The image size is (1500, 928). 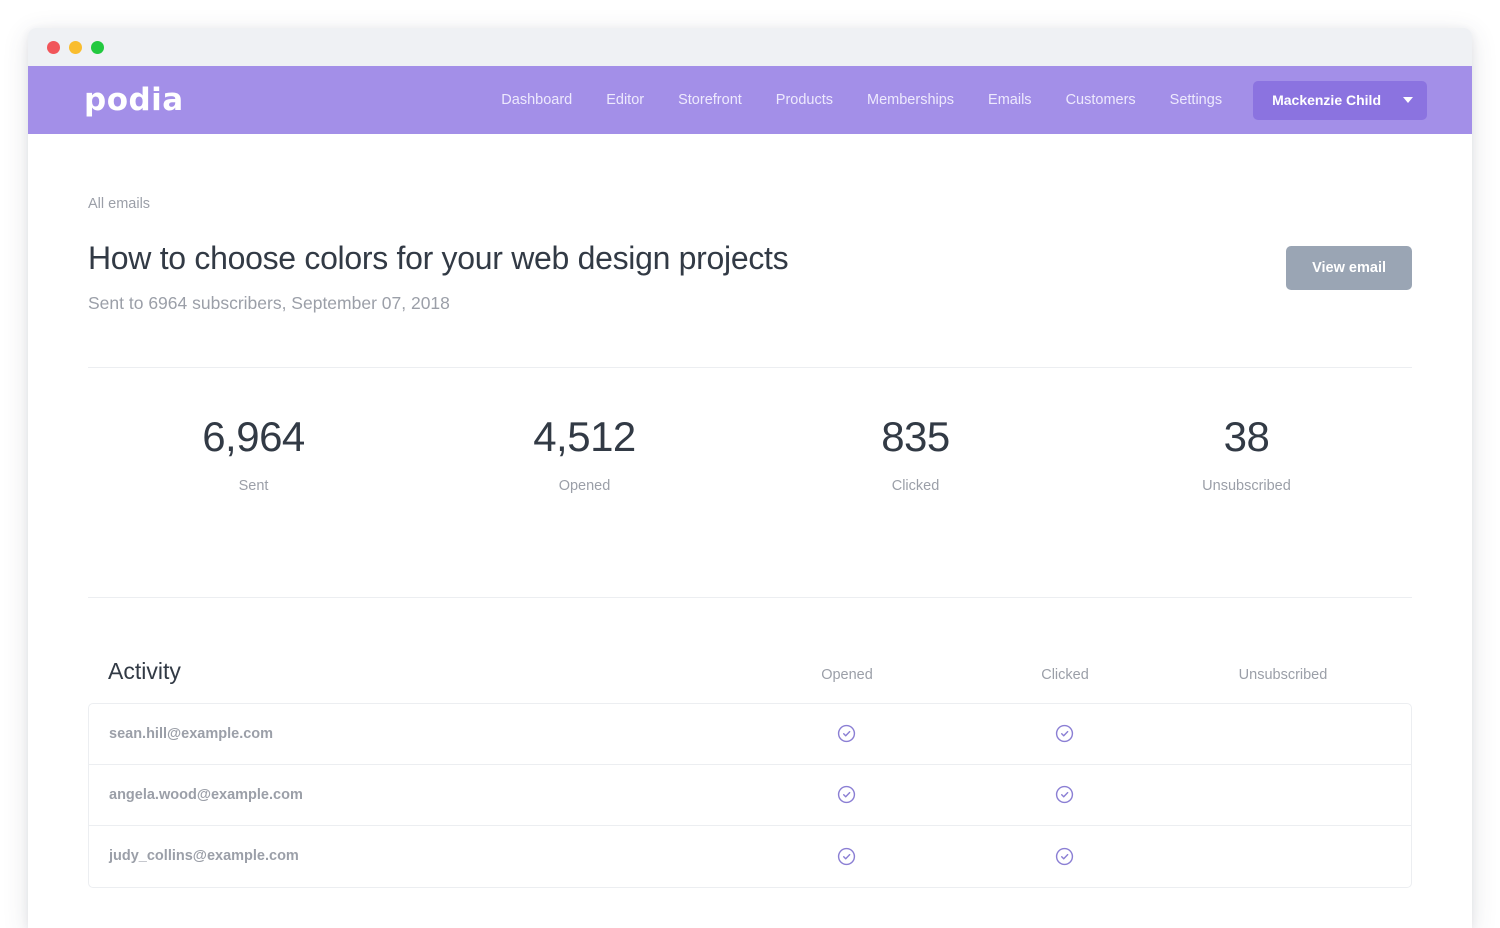 What do you see at coordinates (144, 670) in the screenshot?
I see `activity-title: Activity` at bounding box center [144, 670].